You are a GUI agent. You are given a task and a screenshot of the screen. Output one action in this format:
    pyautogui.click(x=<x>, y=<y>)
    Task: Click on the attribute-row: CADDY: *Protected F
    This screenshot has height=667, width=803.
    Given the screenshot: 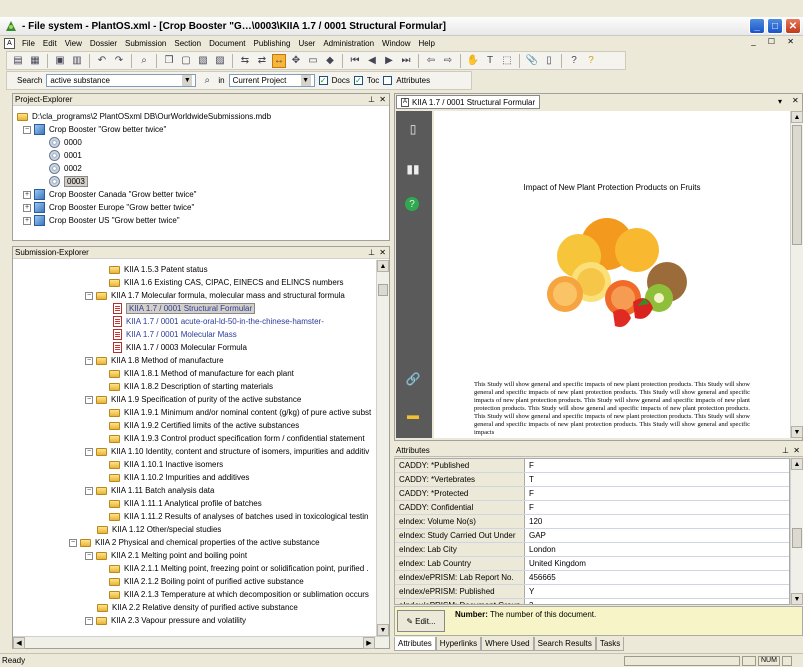 What is the action you would take?
    pyautogui.click(x=592, y=494)
    